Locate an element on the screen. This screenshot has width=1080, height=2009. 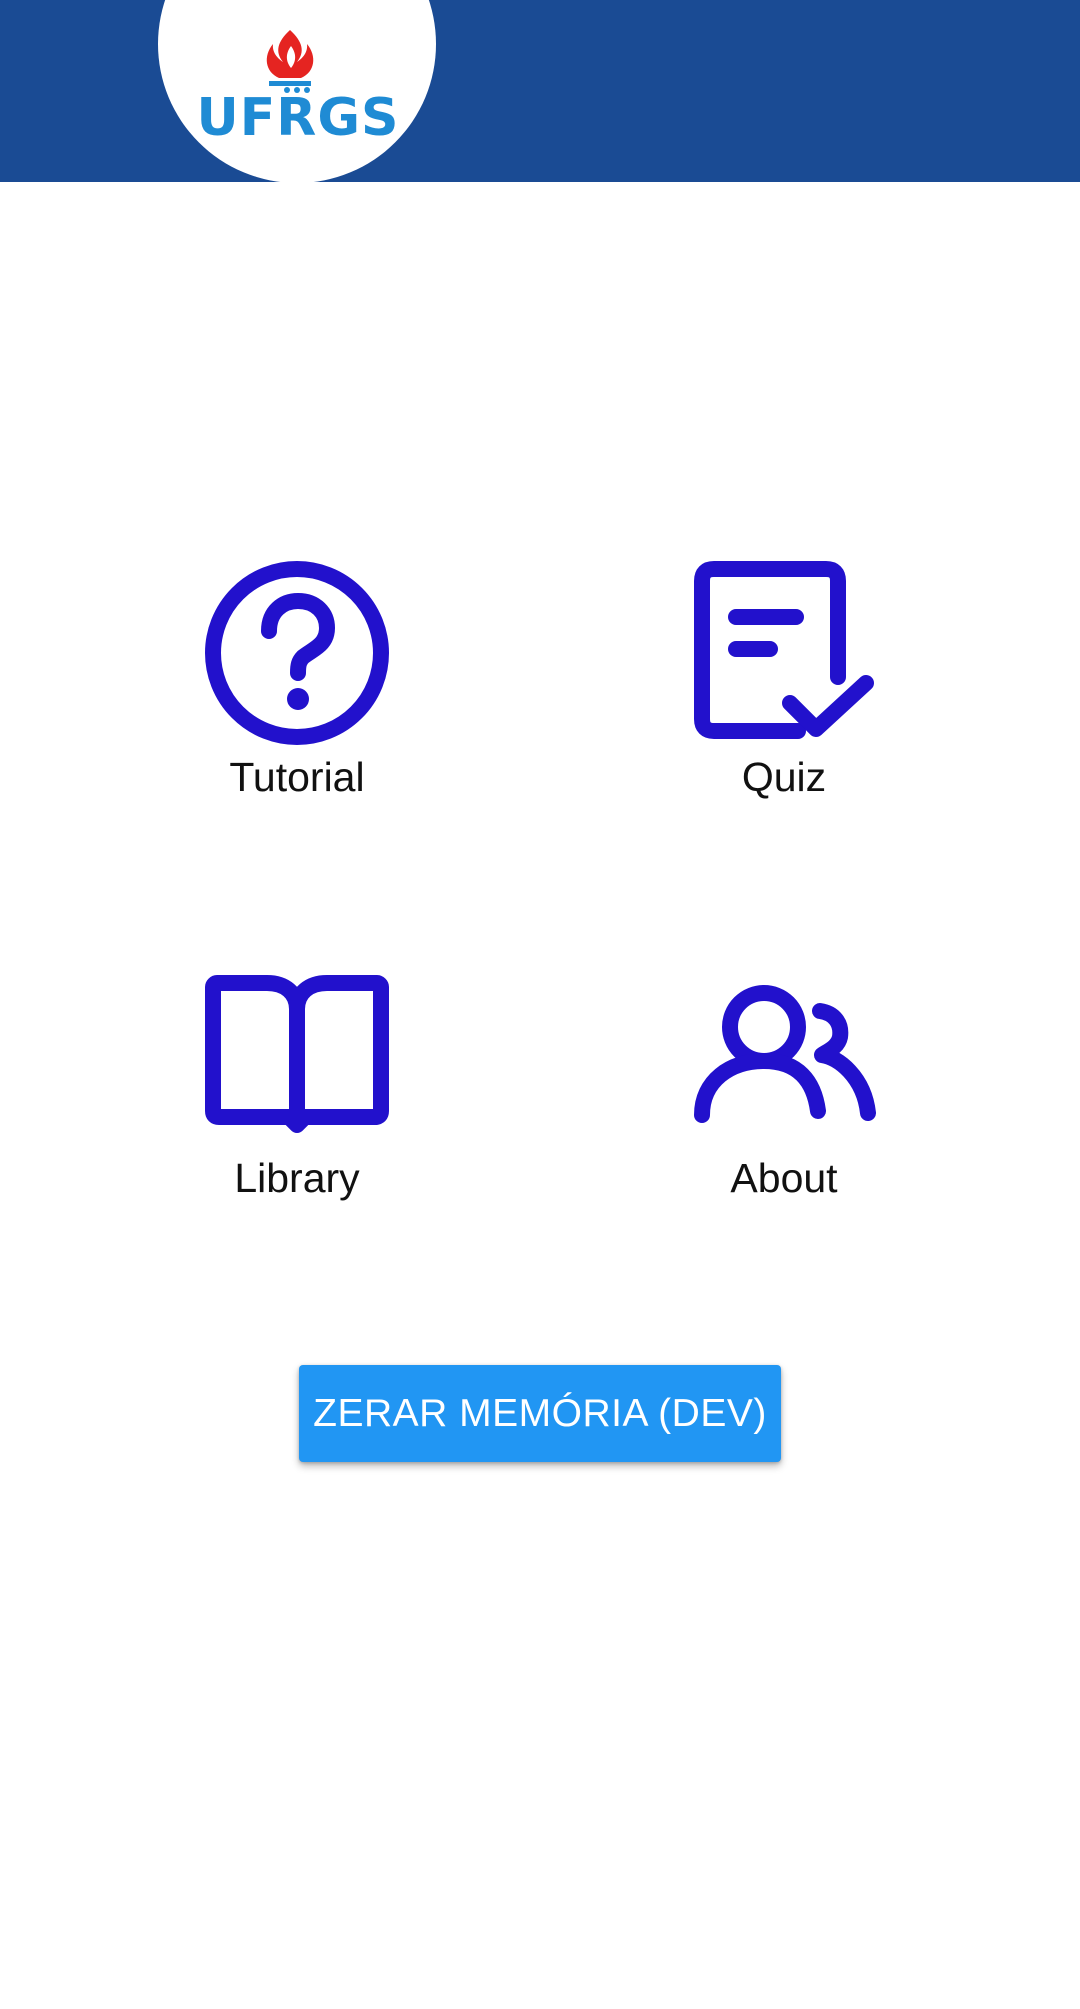
users-icon is located at coordinates (785, 1054).